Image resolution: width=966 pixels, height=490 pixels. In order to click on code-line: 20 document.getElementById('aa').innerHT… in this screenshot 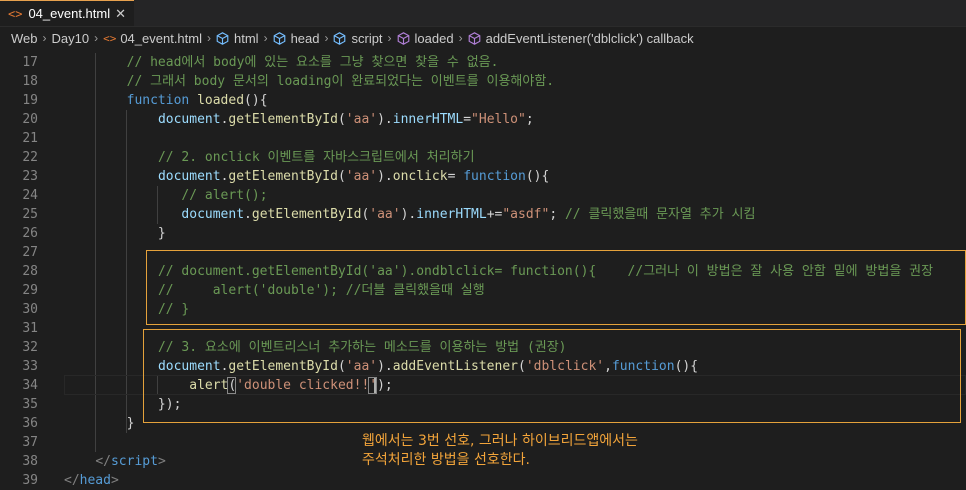, I will do `click(483, 119)`.